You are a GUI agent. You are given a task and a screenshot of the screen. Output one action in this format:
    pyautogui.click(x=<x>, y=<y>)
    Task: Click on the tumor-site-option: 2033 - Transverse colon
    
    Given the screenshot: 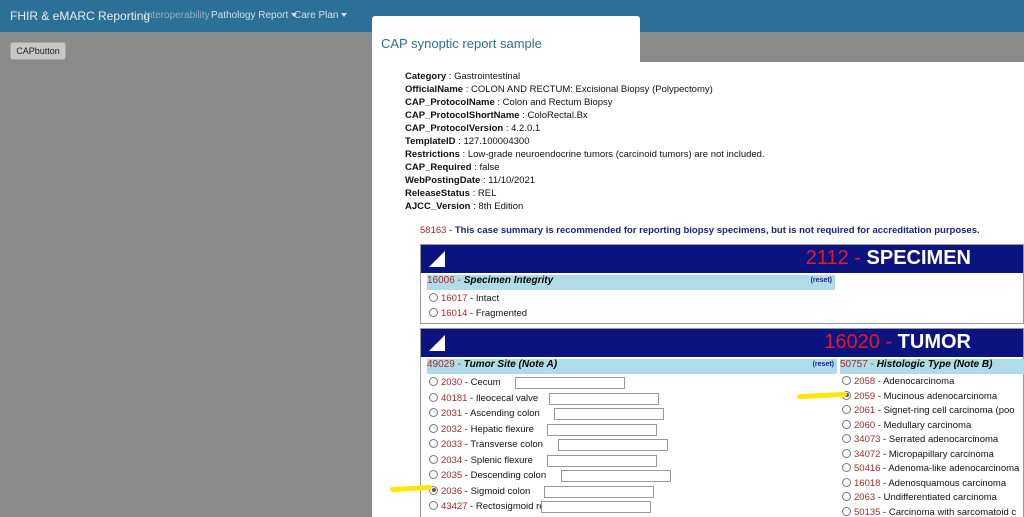 What is the action you would take?
    pyautogui.click(x=486, y=445)
    